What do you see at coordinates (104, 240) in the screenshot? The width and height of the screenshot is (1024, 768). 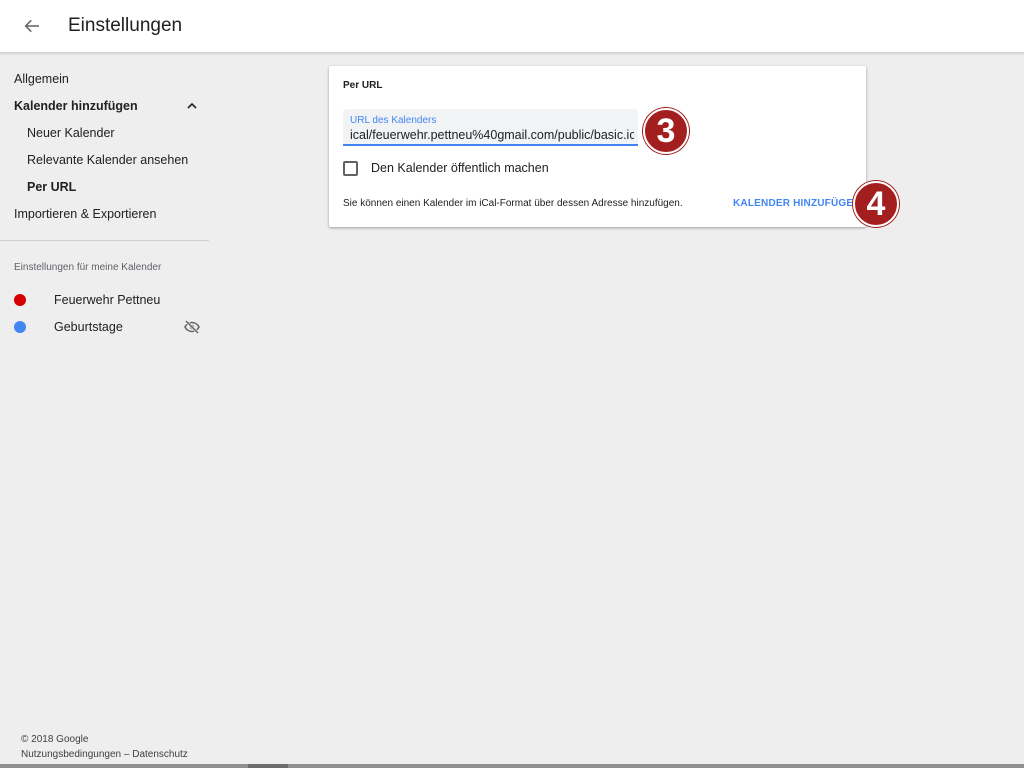 I see `sidebar-divider` at bounding box center [104, 240].